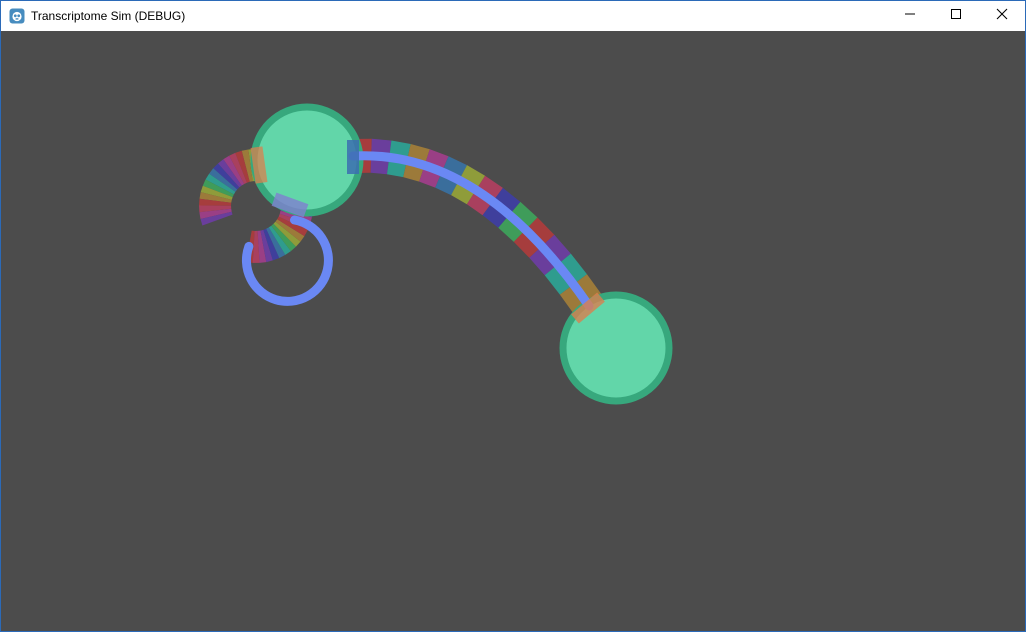  I want to click on minimize-button, so click(910, 16).